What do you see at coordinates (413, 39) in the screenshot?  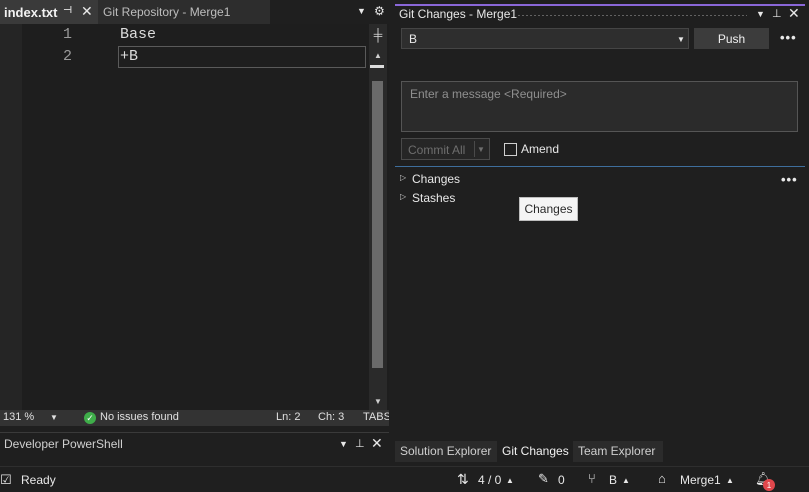 I see `branch-value: B` at bounding box center [413, 39].